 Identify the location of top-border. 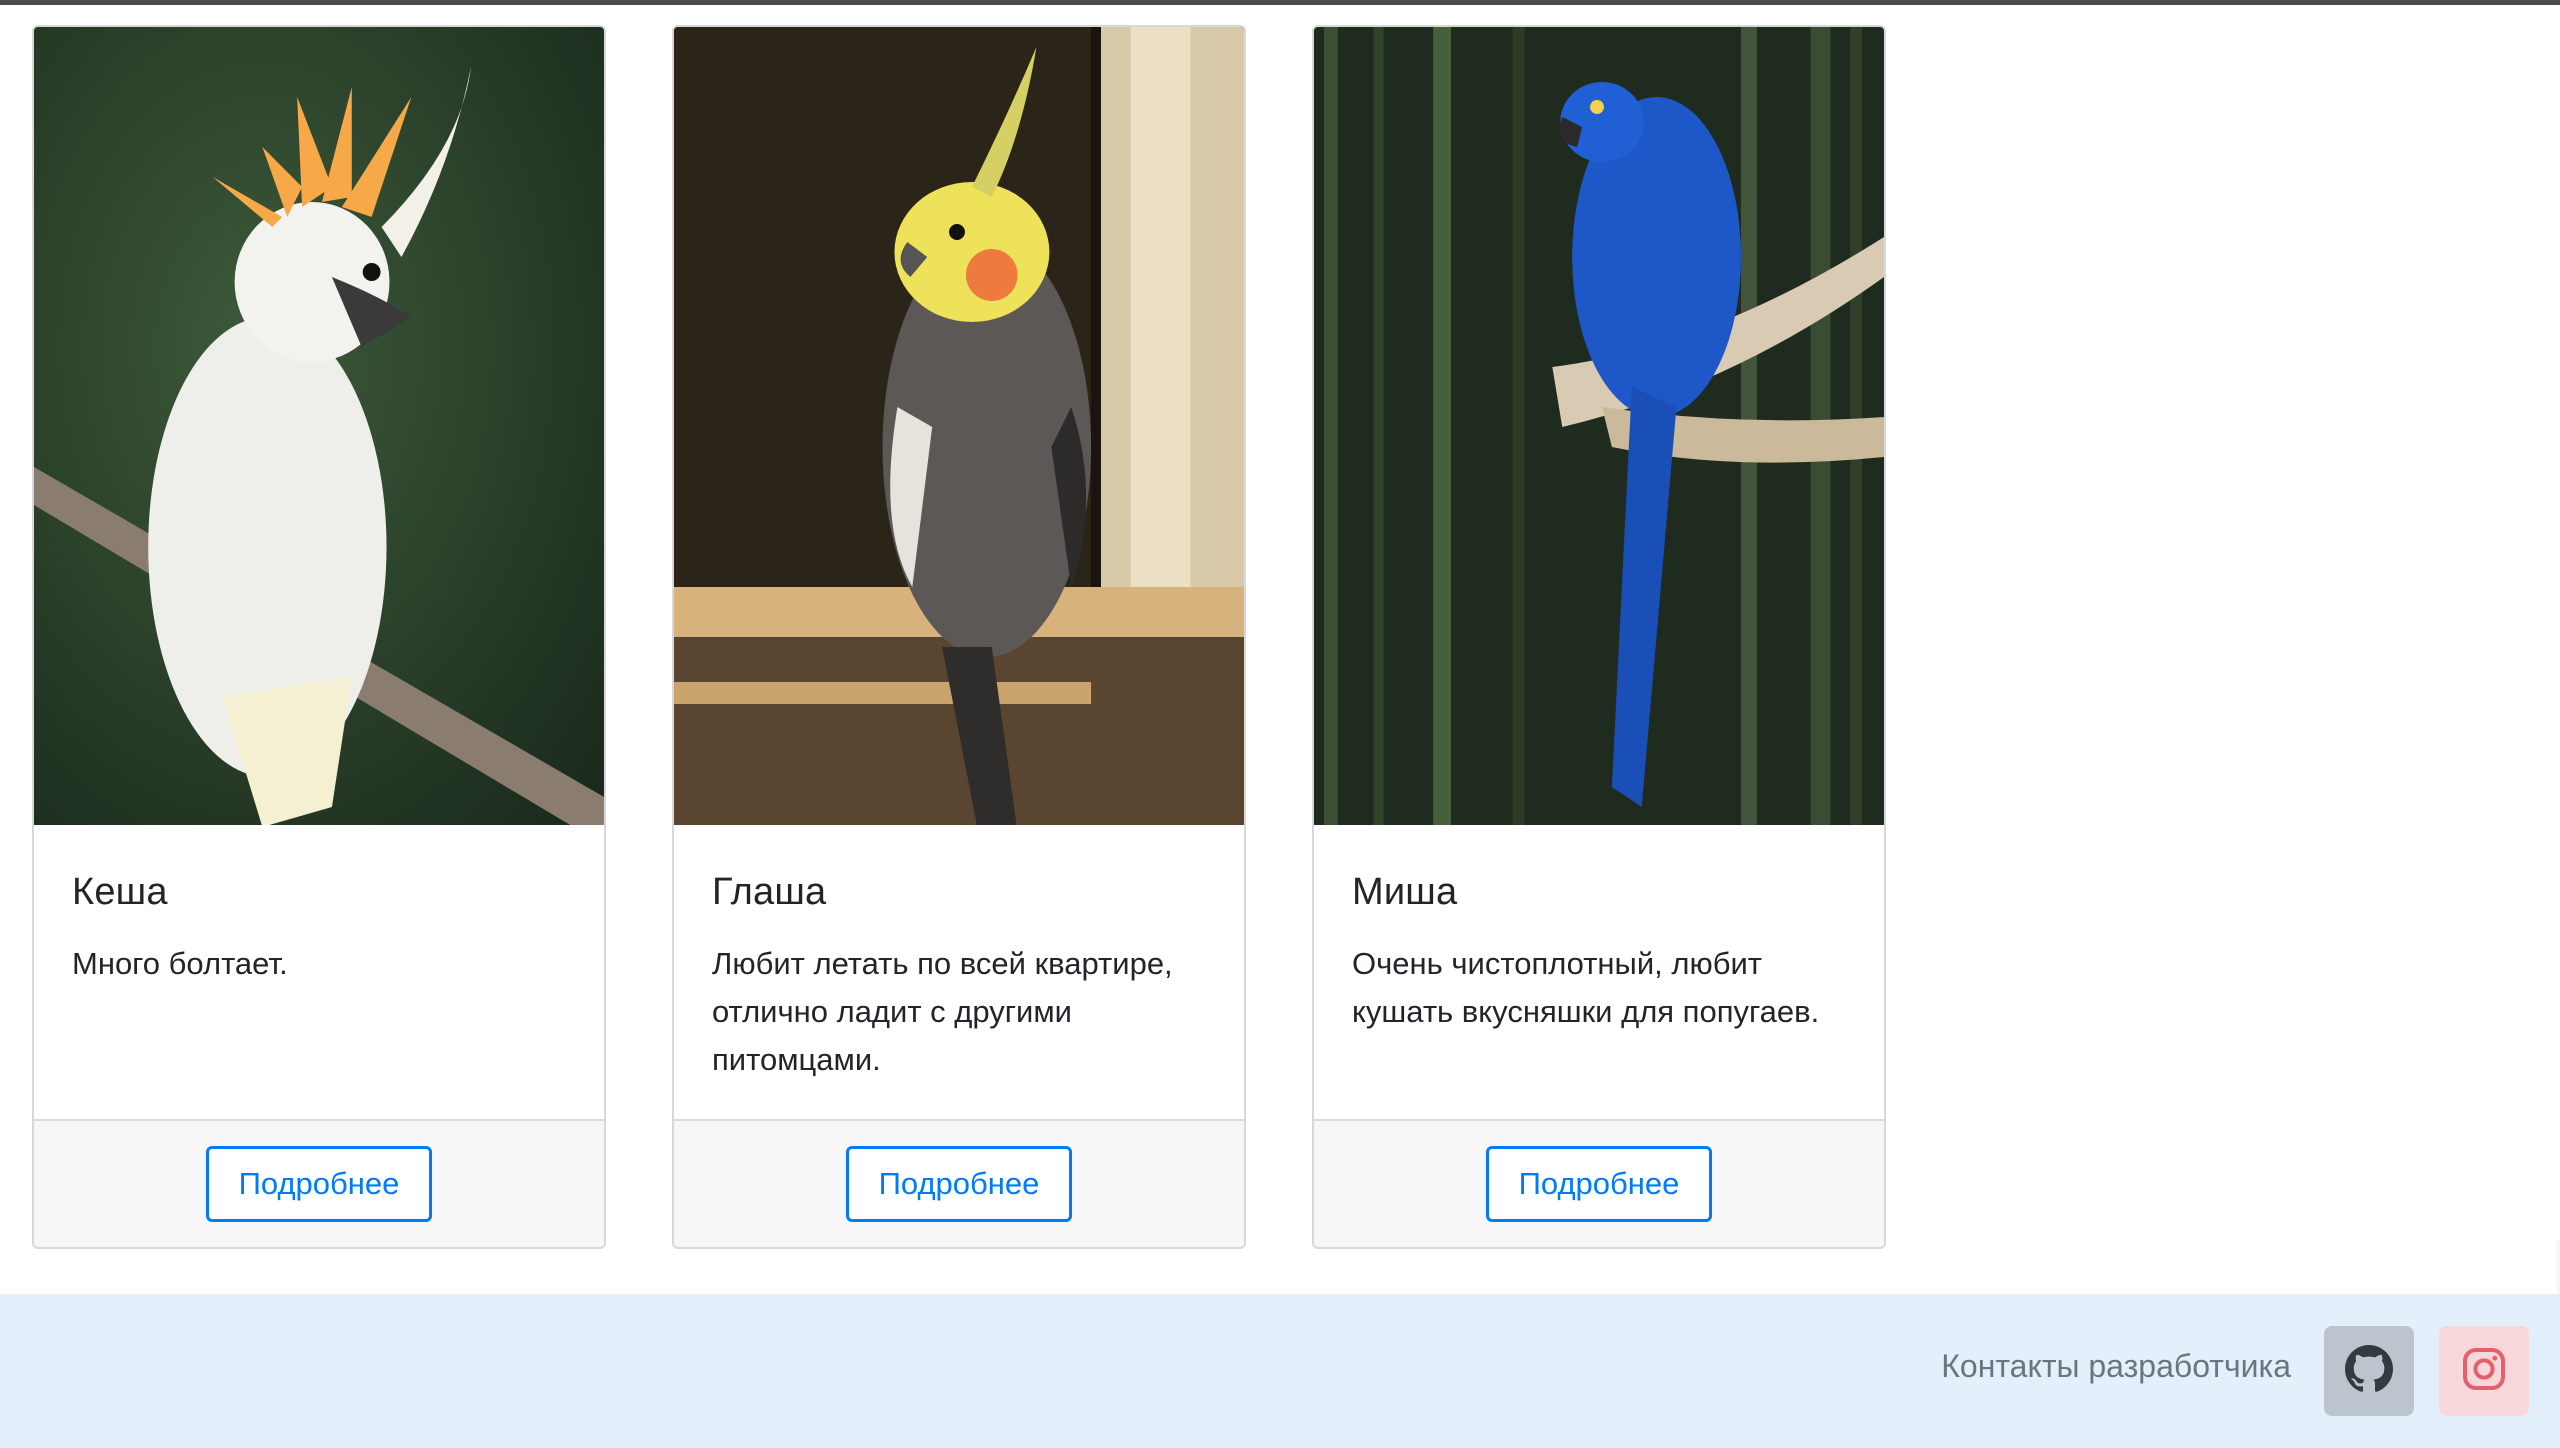
(1280, 2).